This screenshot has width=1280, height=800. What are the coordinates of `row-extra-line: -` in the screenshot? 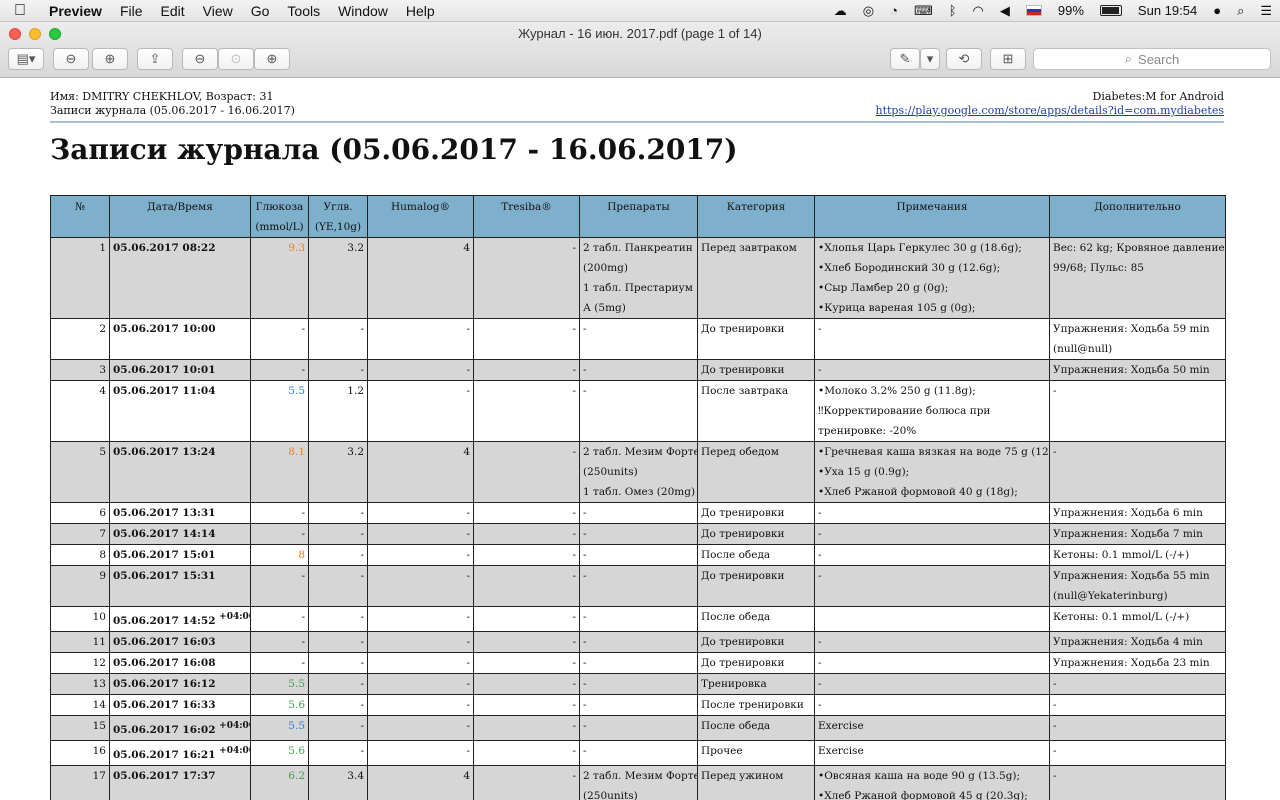 It's located at (1055, 751).